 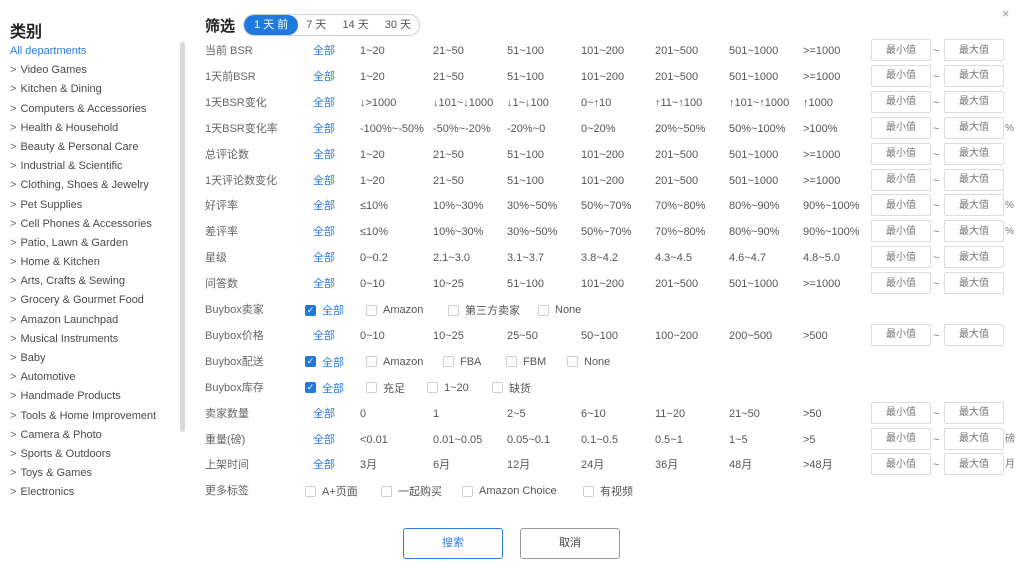 What do you see at coordinates (411, 491) in the screenshot?
I see `filter-checkbox: 一起购买` at bounding box center [411, 491].